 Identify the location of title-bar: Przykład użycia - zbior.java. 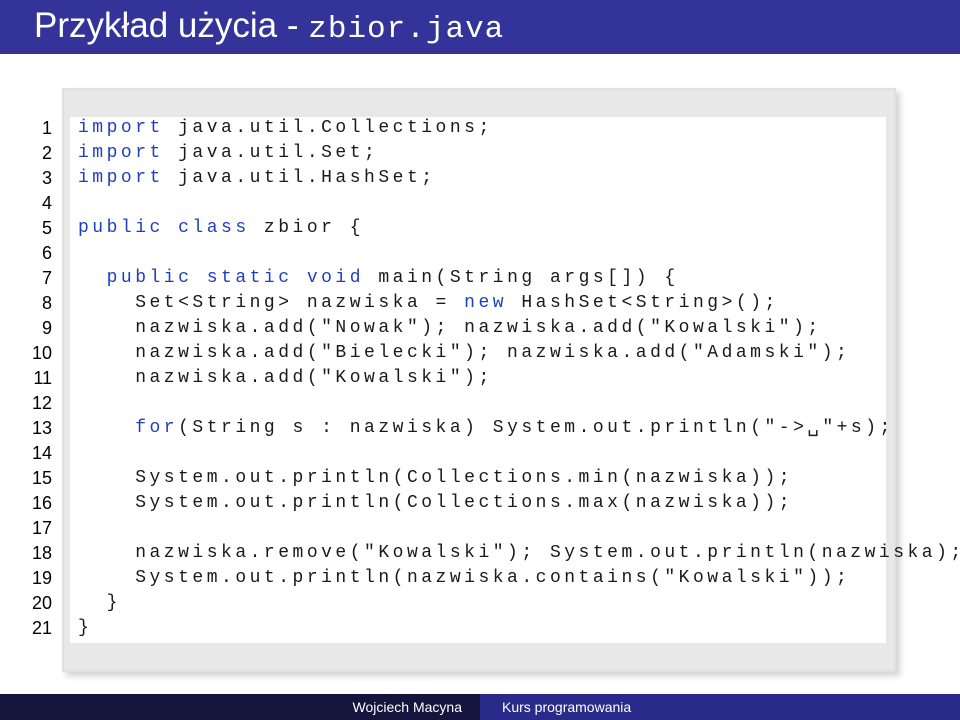
(480, 27).